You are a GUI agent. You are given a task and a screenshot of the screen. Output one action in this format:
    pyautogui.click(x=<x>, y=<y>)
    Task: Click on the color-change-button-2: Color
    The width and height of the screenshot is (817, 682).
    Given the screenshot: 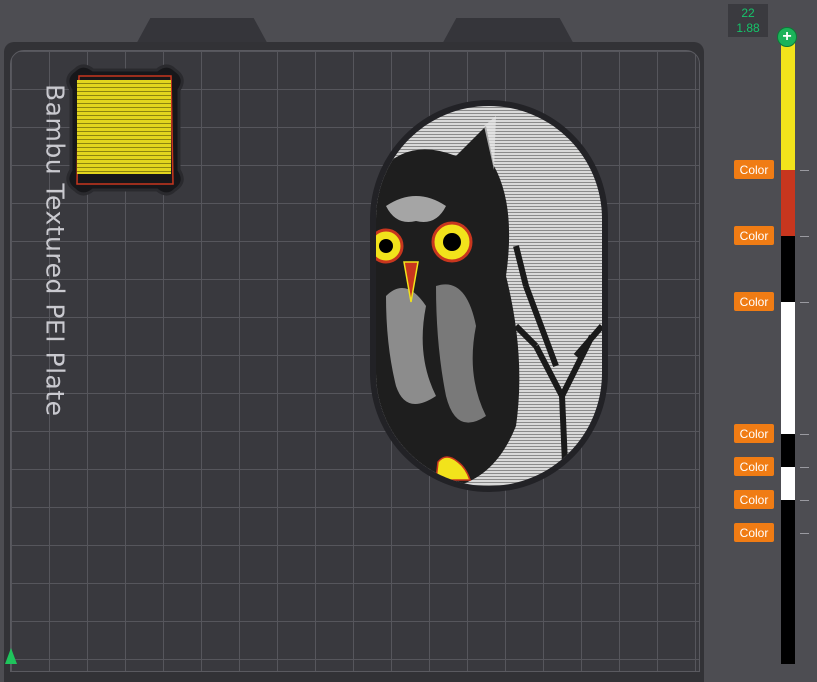 What is the action you would take?
    pyautogui.click(x=754, y=235)
    